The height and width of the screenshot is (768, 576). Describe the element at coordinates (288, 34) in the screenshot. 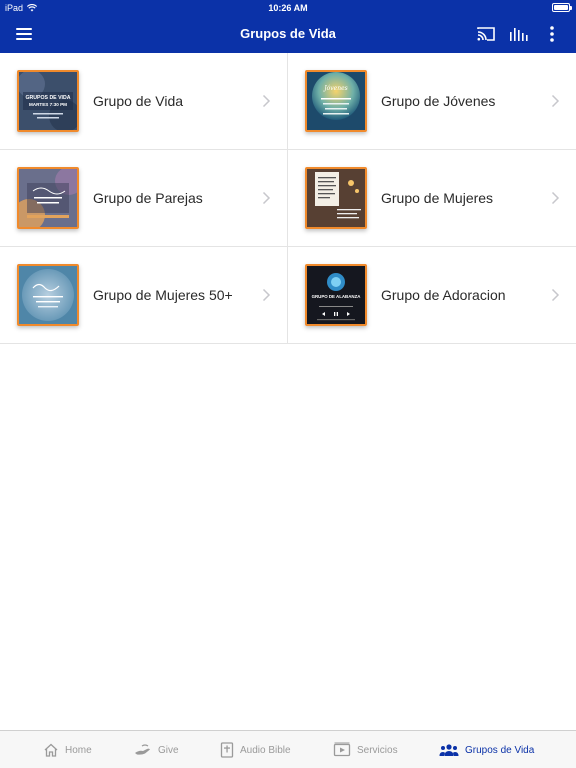

I see `nav-bar: Grupos de Vida` at that location.